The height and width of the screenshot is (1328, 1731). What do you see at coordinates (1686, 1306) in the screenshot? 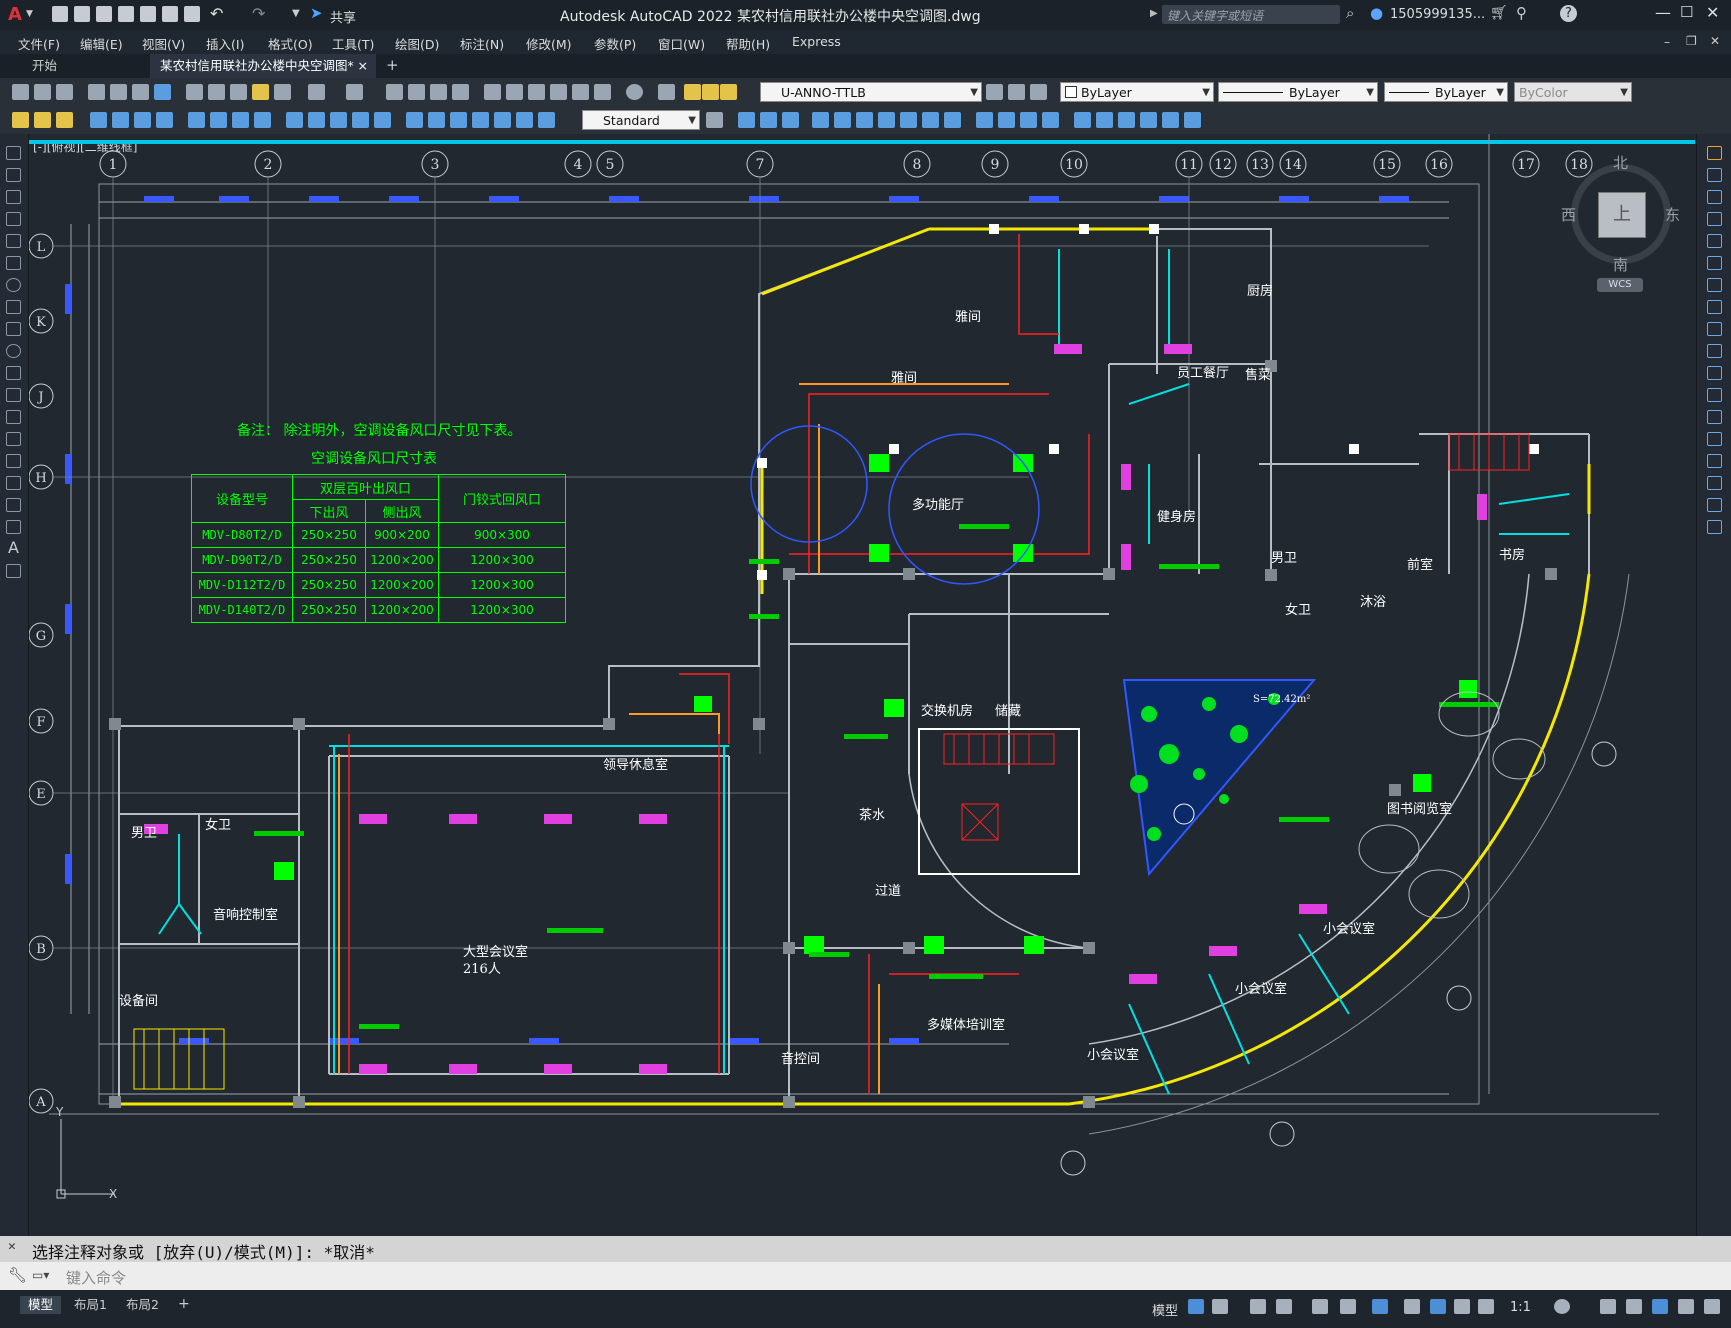
I see `clean-screen-icon` at bounding box center [1686, 1306].